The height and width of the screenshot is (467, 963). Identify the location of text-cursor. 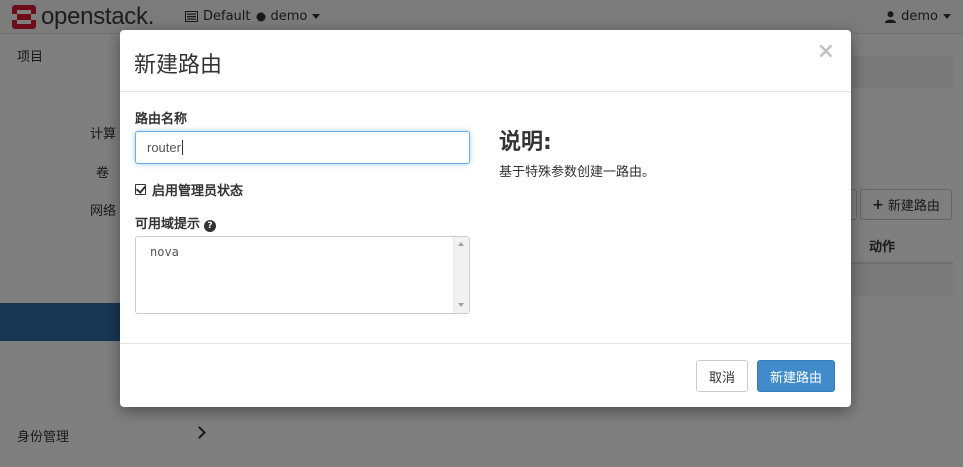
(182, 147).